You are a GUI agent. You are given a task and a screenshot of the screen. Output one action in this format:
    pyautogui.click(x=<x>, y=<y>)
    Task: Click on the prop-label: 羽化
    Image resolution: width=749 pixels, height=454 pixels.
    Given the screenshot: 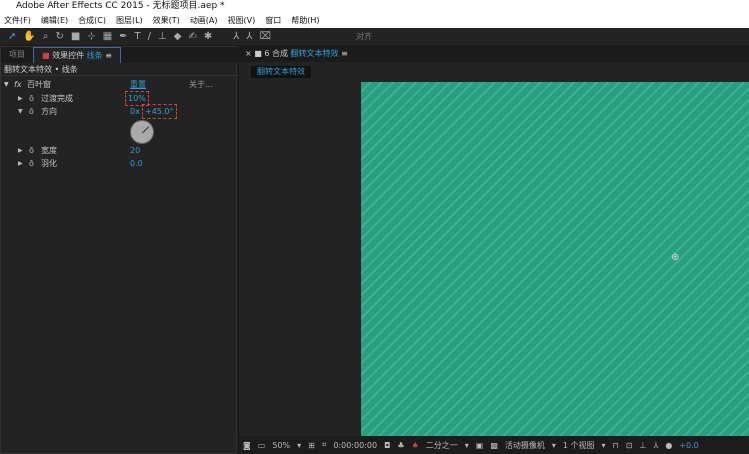 What is the action you would take?
    pyautogui.click(x=49, y=163)
    